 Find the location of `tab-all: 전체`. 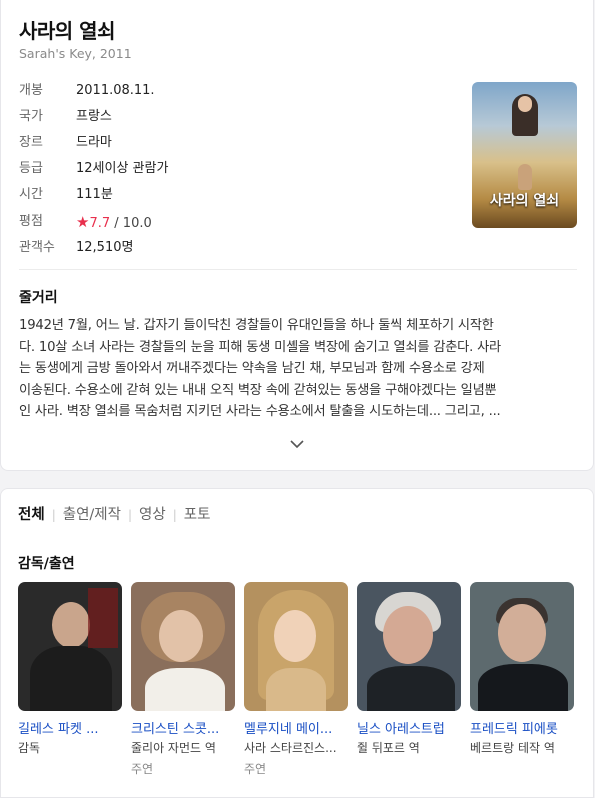

tab-all: 전체 is located at coordinates (31, 515).